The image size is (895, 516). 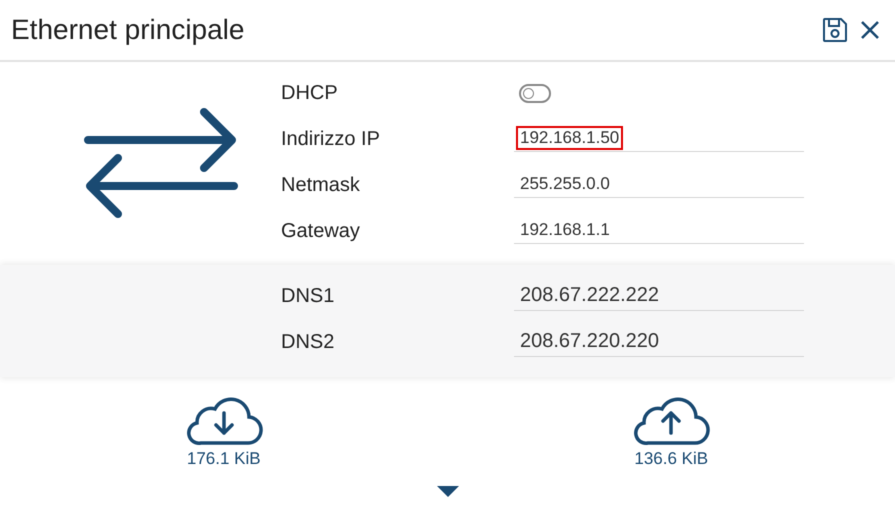 What do you see at coordinates (310, 93) in the screenshot?
I see `field-label: DHCP` at bounding box center [310, 93].